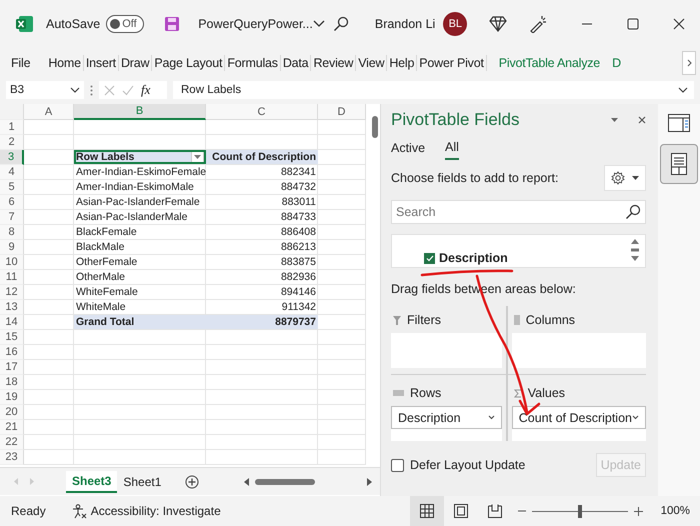  What do you see at coordinates (518, 212) in the screenshot?
I see `search-field: Search` at bounding box center [518, 212].